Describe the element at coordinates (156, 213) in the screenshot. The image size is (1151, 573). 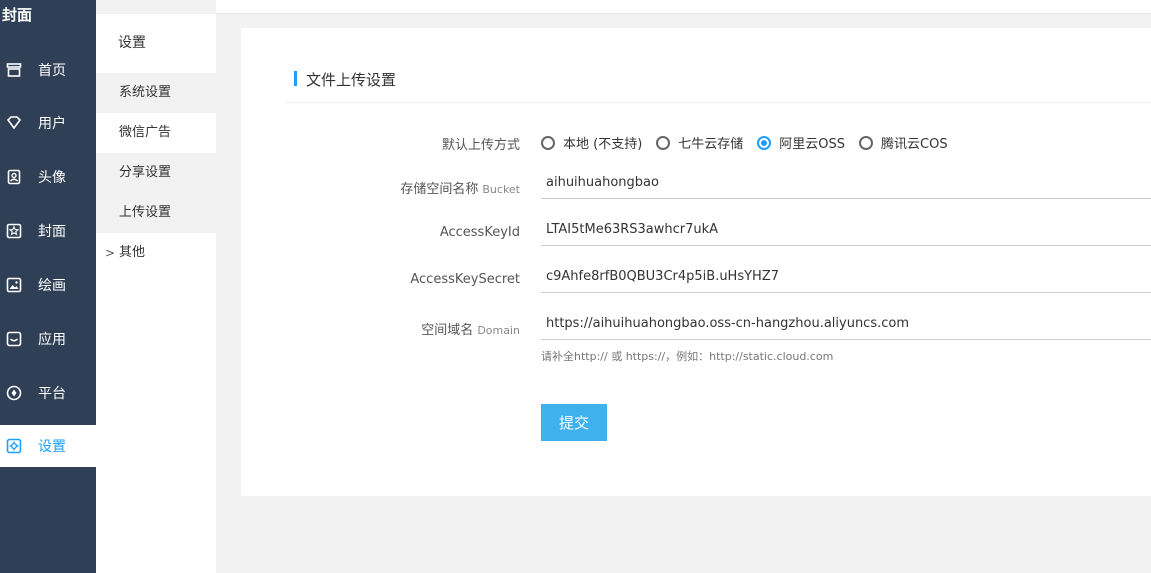
I see `submenu-item-upload: 上传设置` at that location.